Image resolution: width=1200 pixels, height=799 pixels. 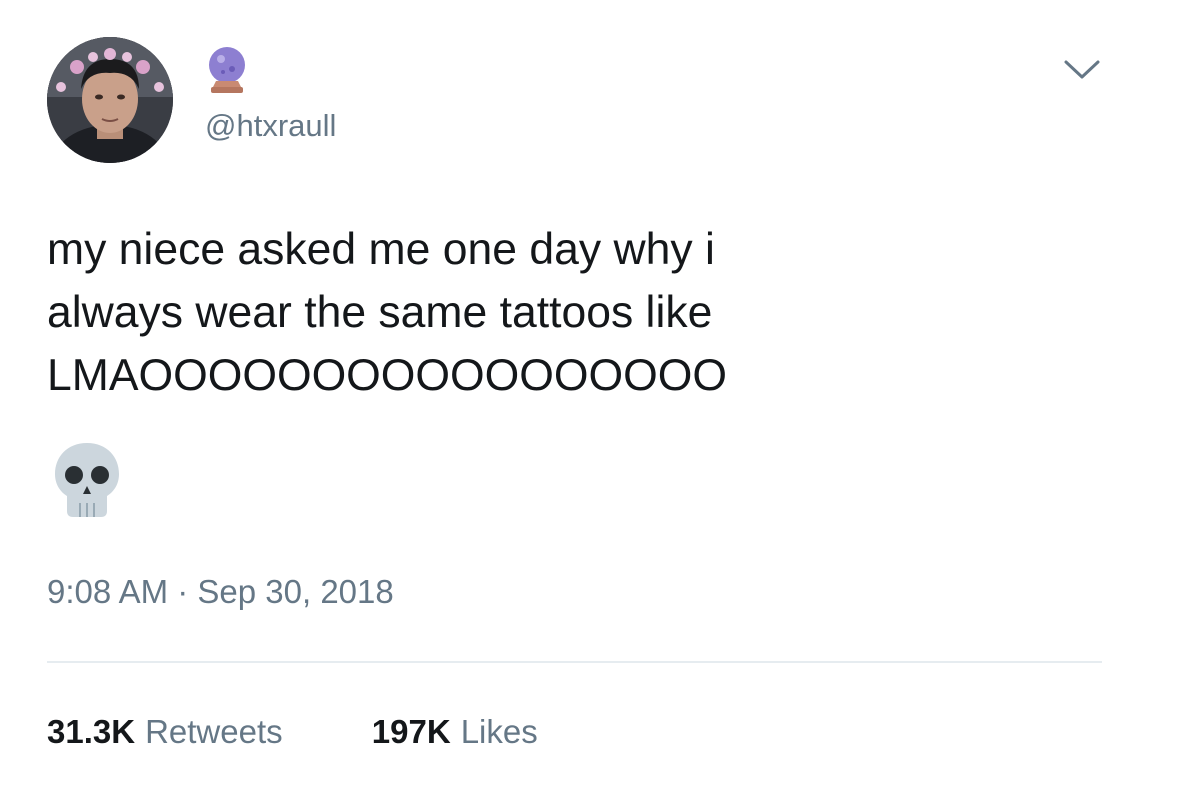 I want to click on tweet-text-line: my niece asked me one day why i, so click(x=381, y=249).